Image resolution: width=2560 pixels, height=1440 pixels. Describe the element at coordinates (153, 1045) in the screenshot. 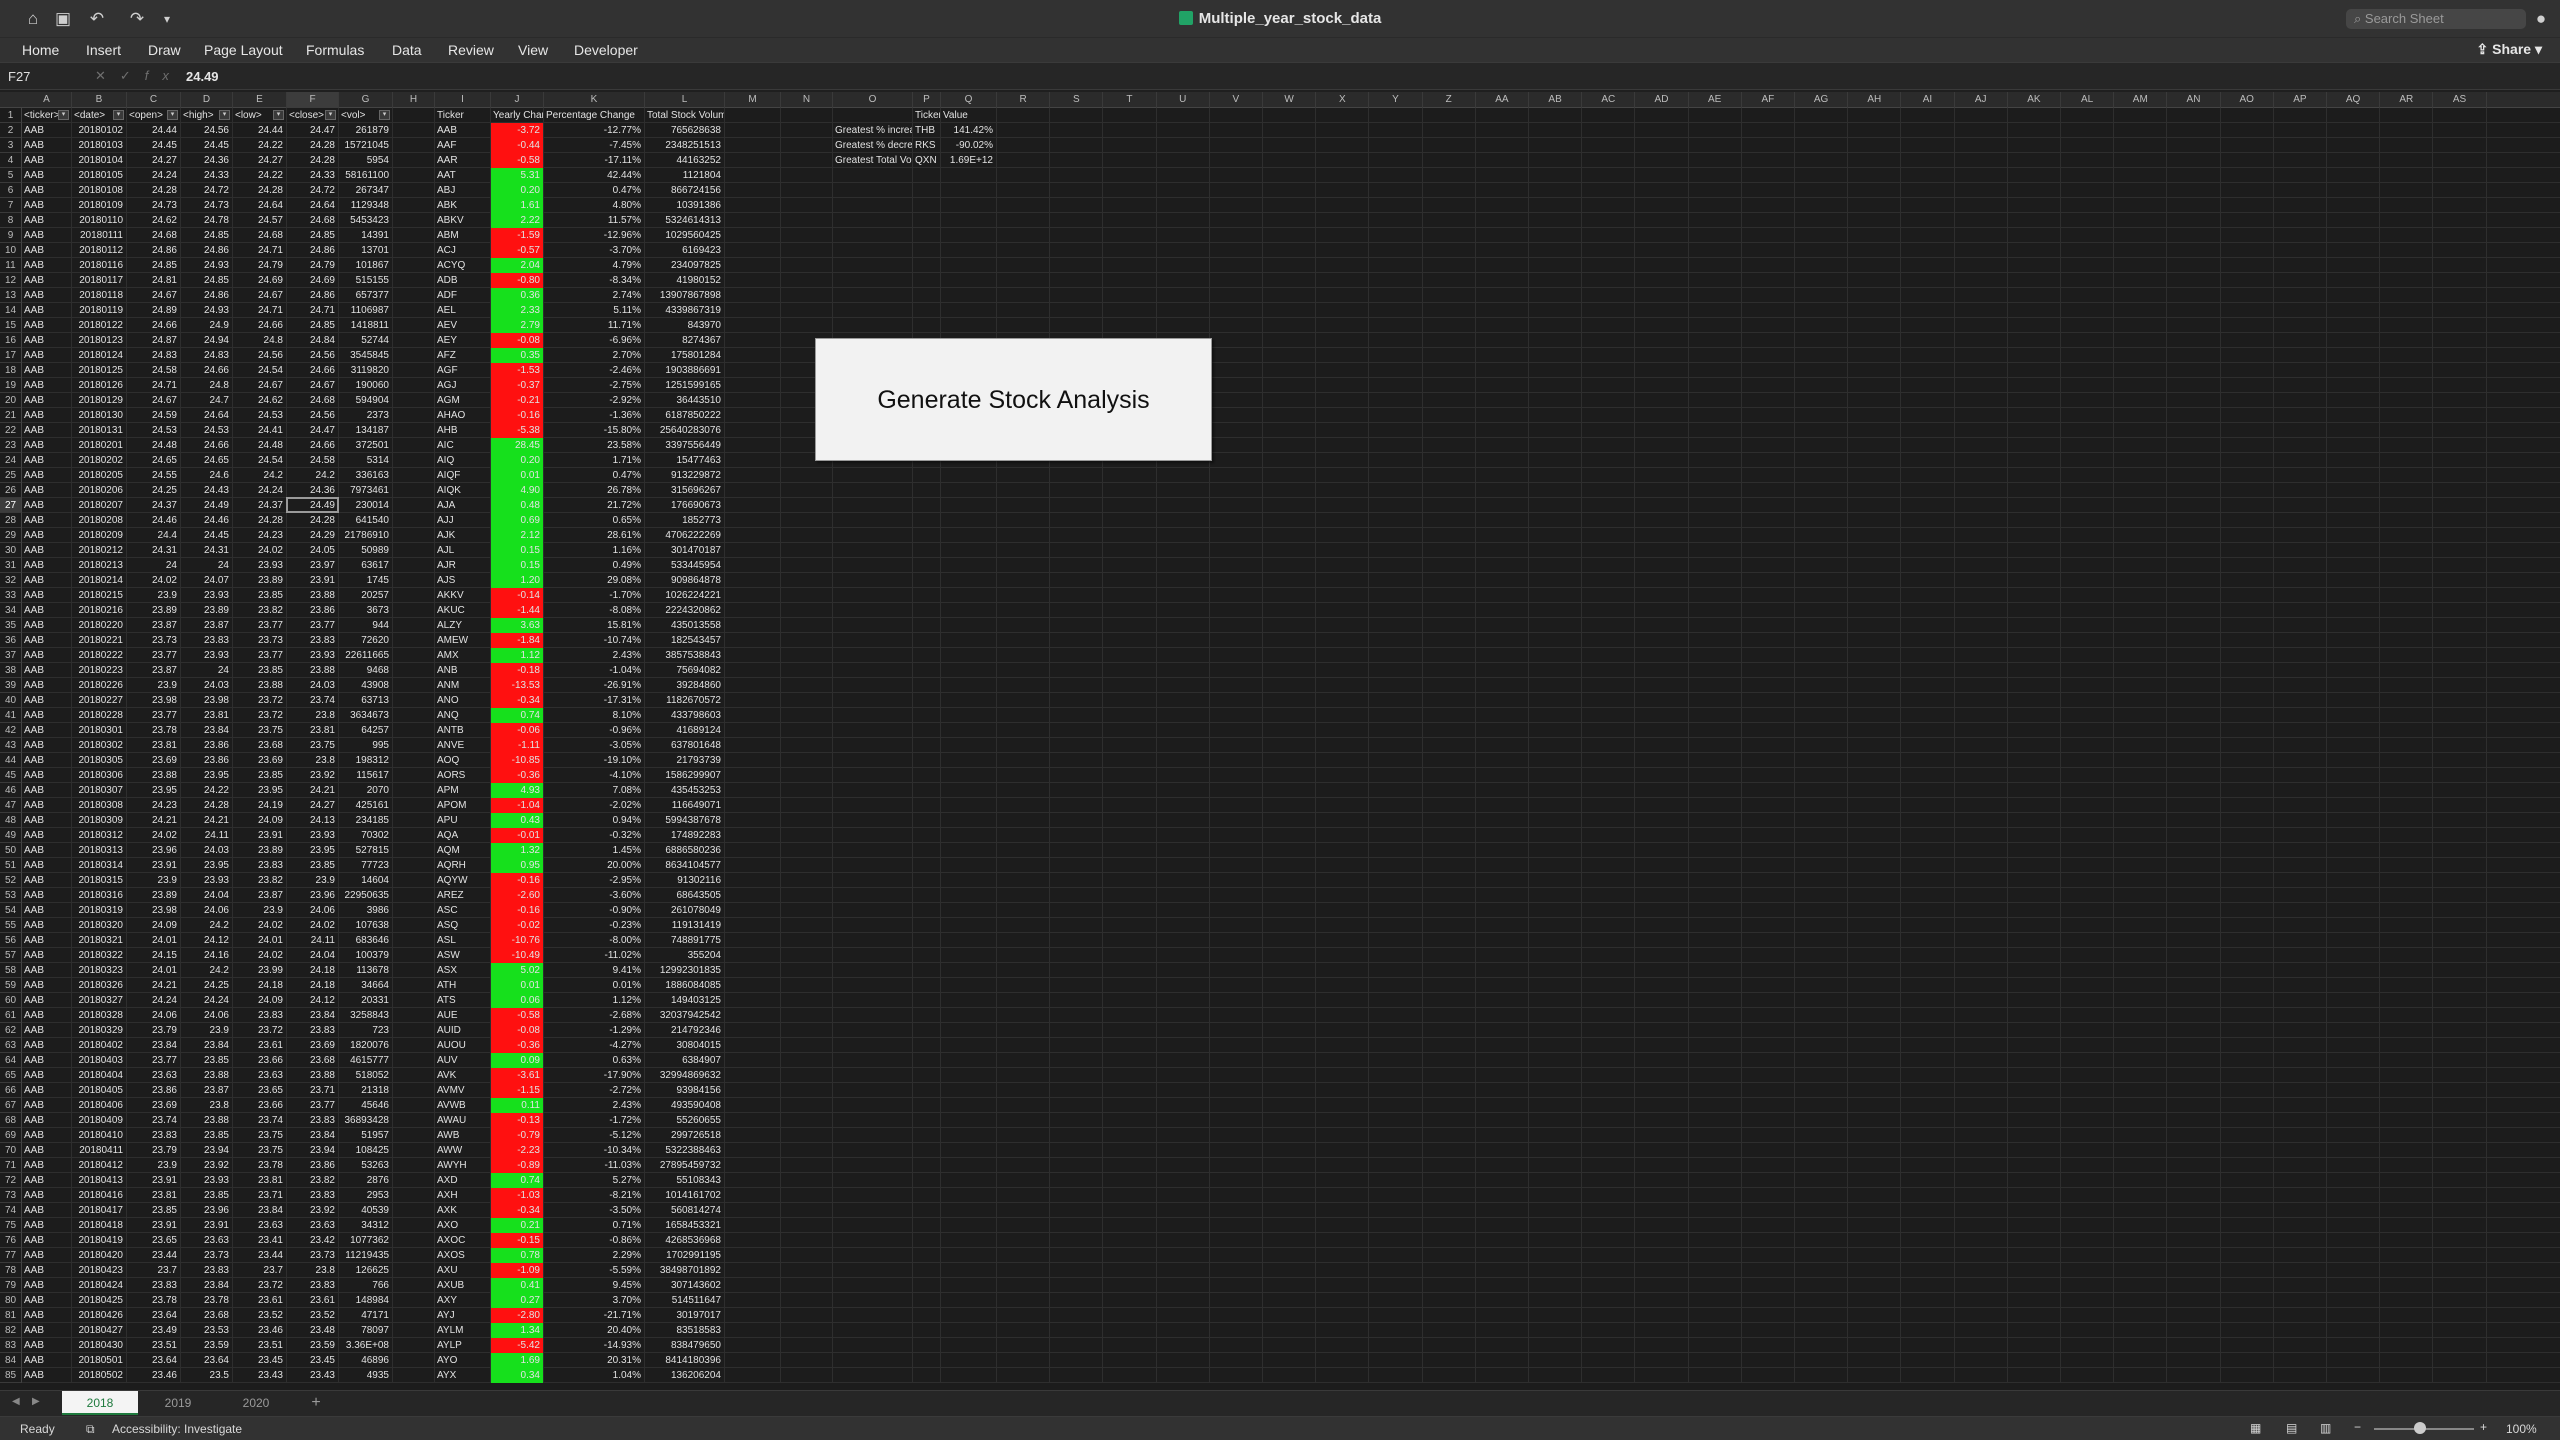

I see `cell: 23.84` at that location.